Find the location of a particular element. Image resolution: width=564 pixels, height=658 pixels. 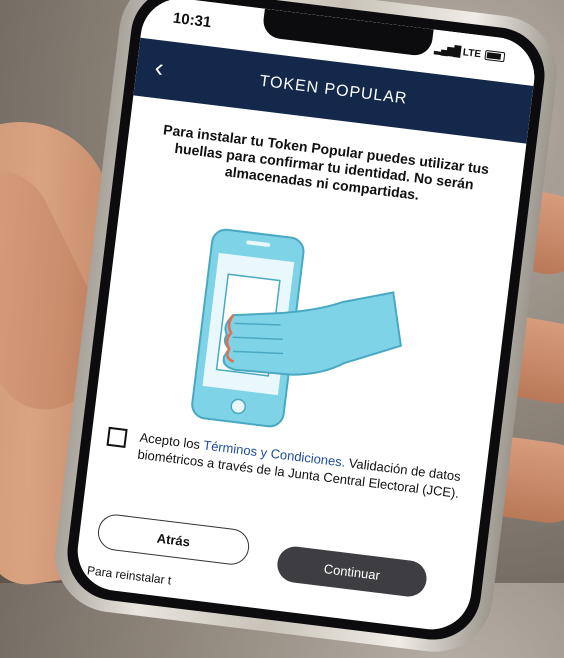

status-time: 10:31 is located at coordinates (192, 20).